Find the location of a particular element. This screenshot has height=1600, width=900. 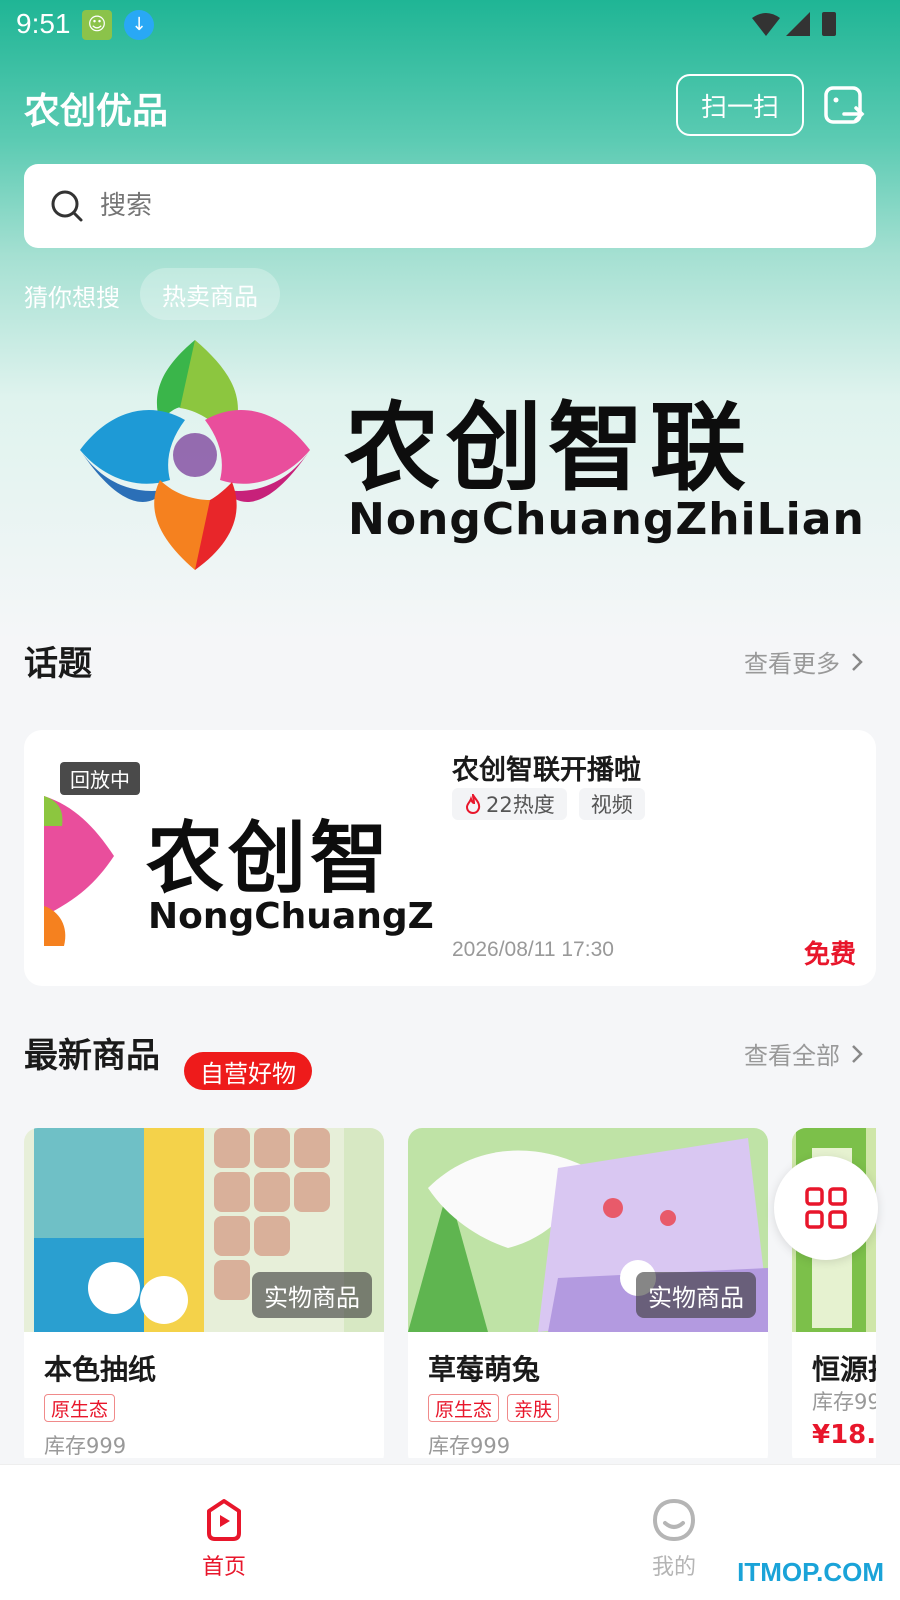

signal-icon is located at coordinates (798, 24).